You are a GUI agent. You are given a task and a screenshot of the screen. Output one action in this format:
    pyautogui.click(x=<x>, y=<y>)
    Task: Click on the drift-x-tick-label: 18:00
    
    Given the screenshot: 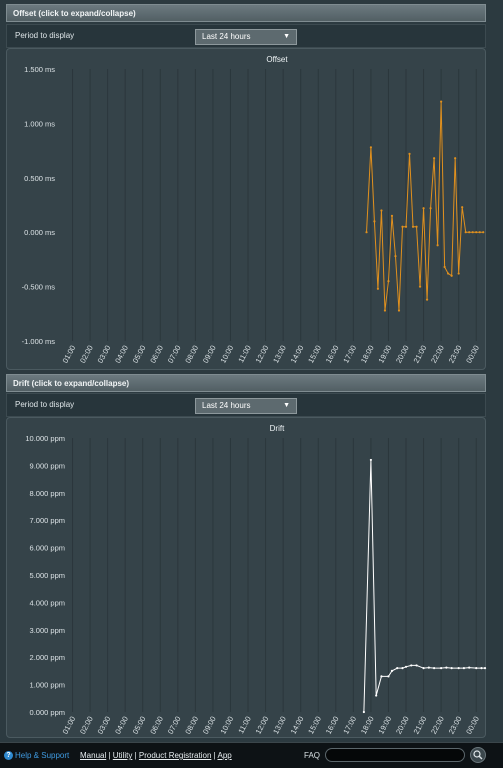 What is the action you would take?
    pyautogui.click(x=367, y=725)
    